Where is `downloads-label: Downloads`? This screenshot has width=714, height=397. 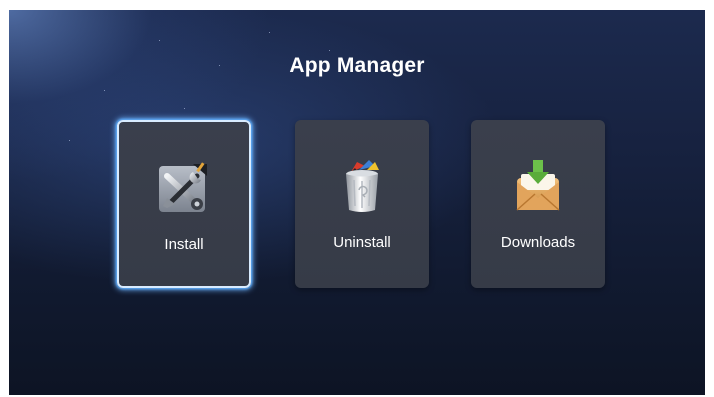
downloads-label: Downloads is located at coordinates (538, 242).